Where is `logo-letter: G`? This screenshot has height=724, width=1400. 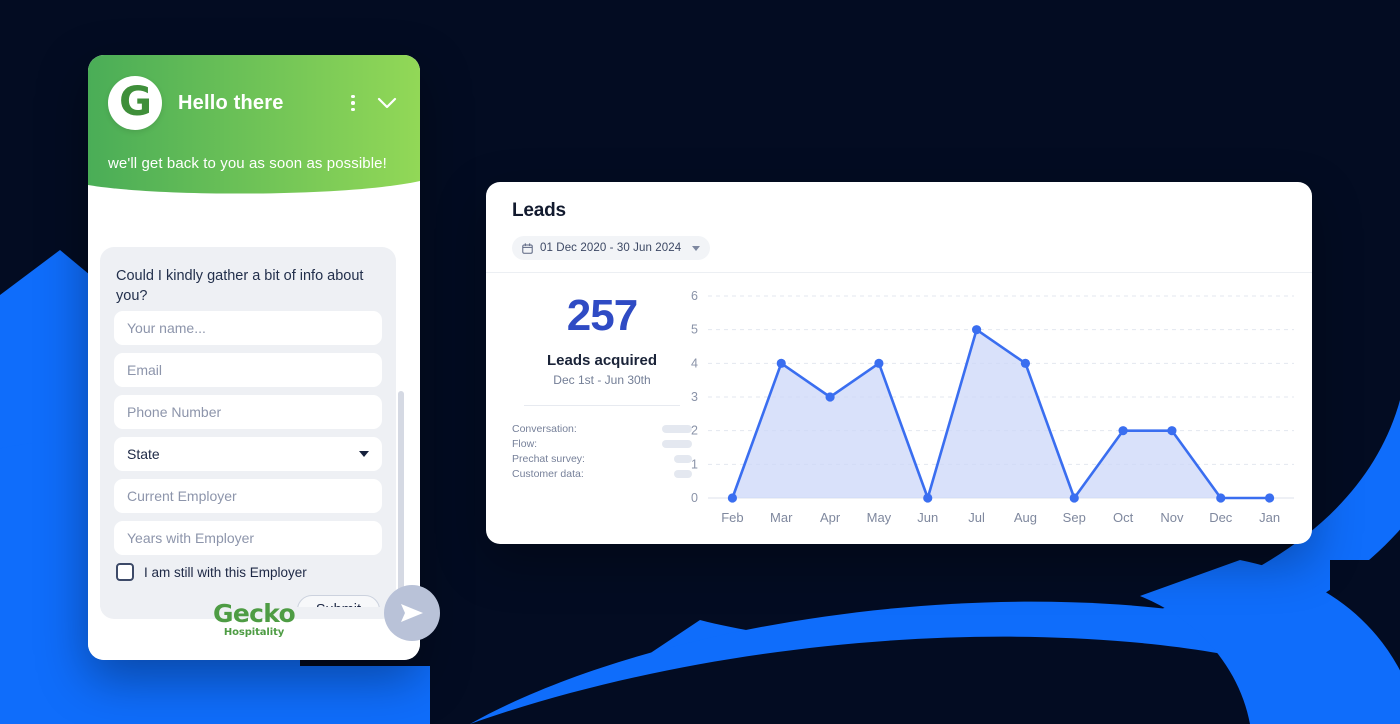 logo-letter: G is located at coordinates (135, 102).